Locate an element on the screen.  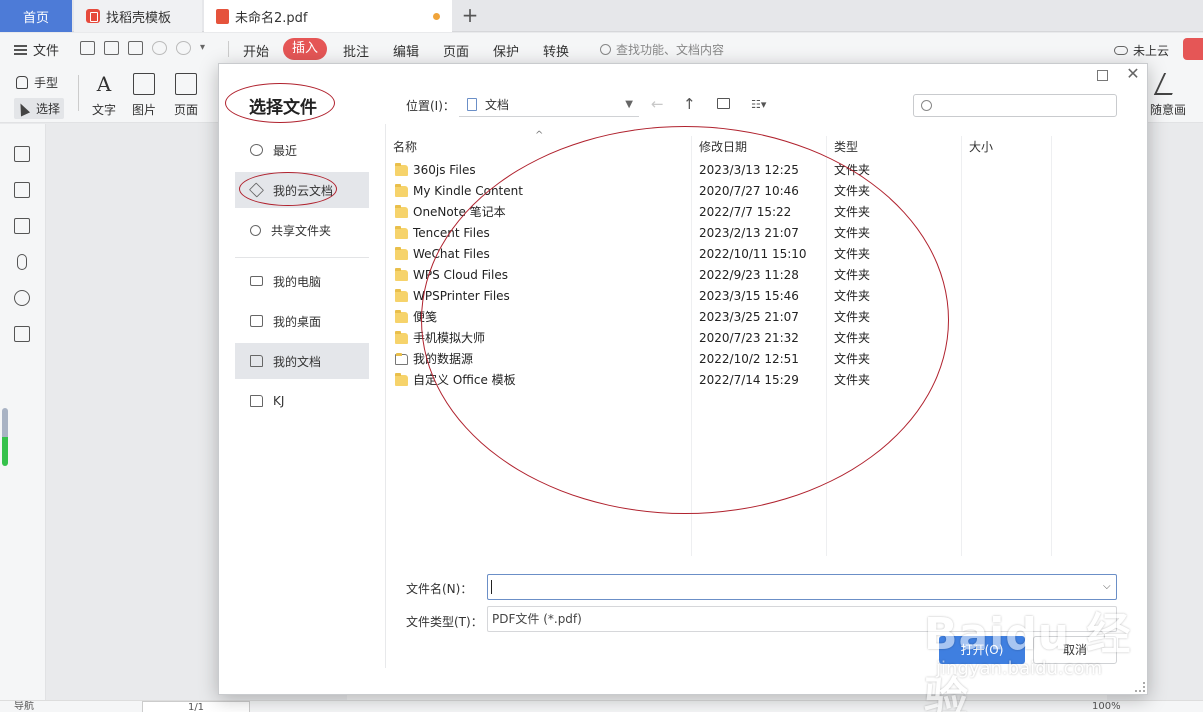
view-mode-icon: ☷▾ is located at coordinates (758, 104).